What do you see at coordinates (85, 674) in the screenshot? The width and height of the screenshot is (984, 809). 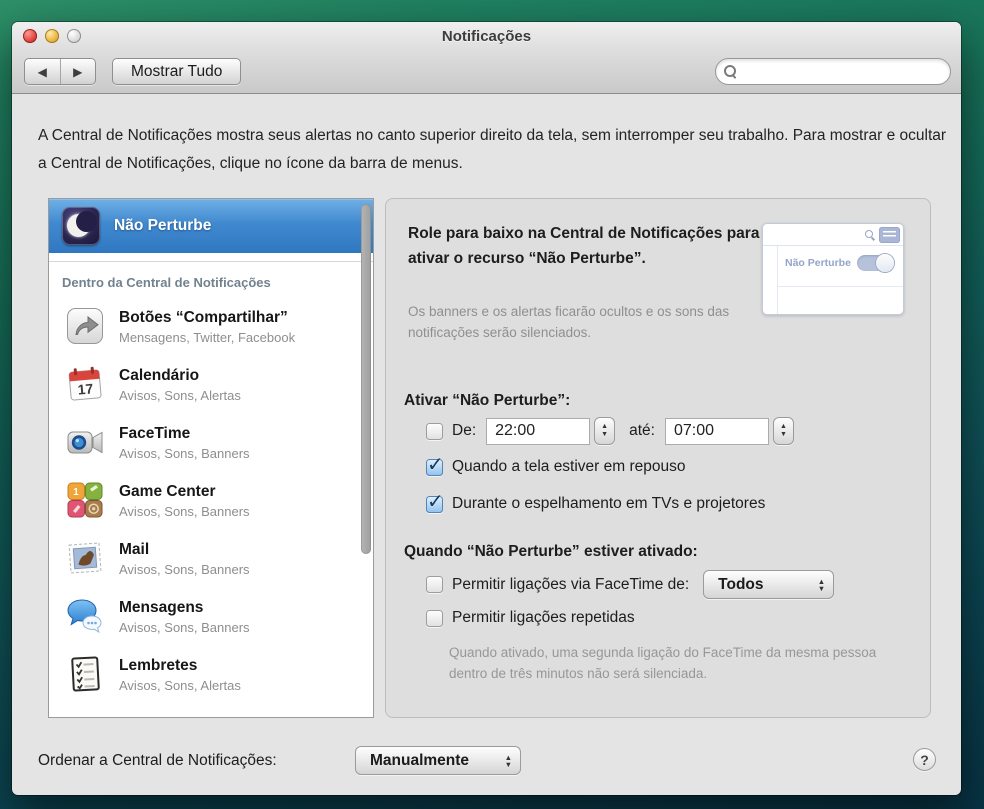 I see `reminders-icon` at bounding box center [85, 674].